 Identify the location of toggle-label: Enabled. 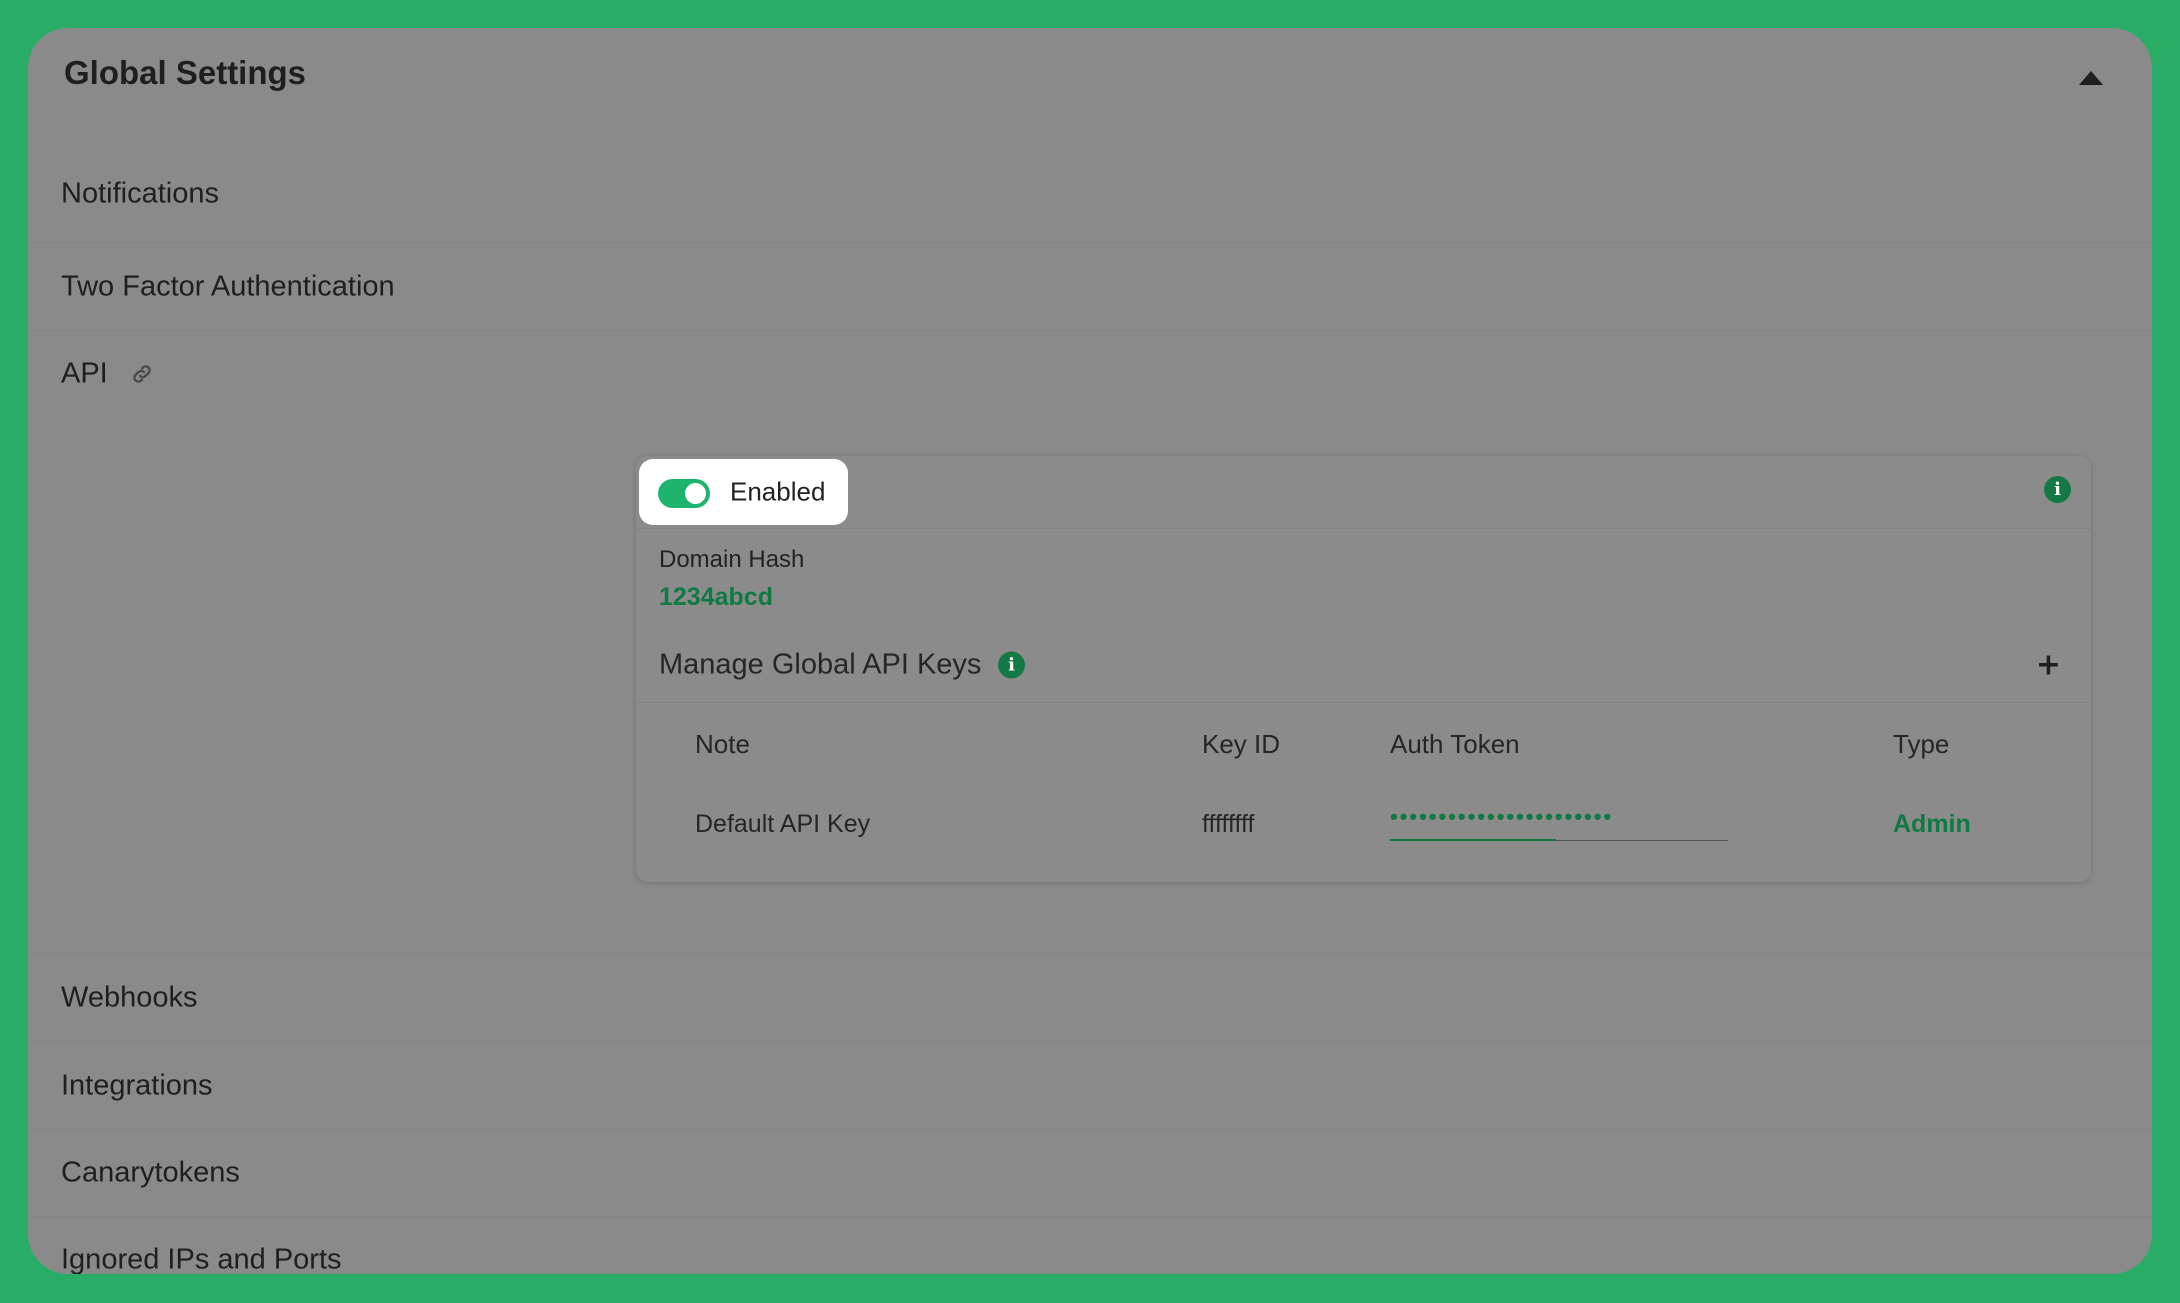
(778, 491).